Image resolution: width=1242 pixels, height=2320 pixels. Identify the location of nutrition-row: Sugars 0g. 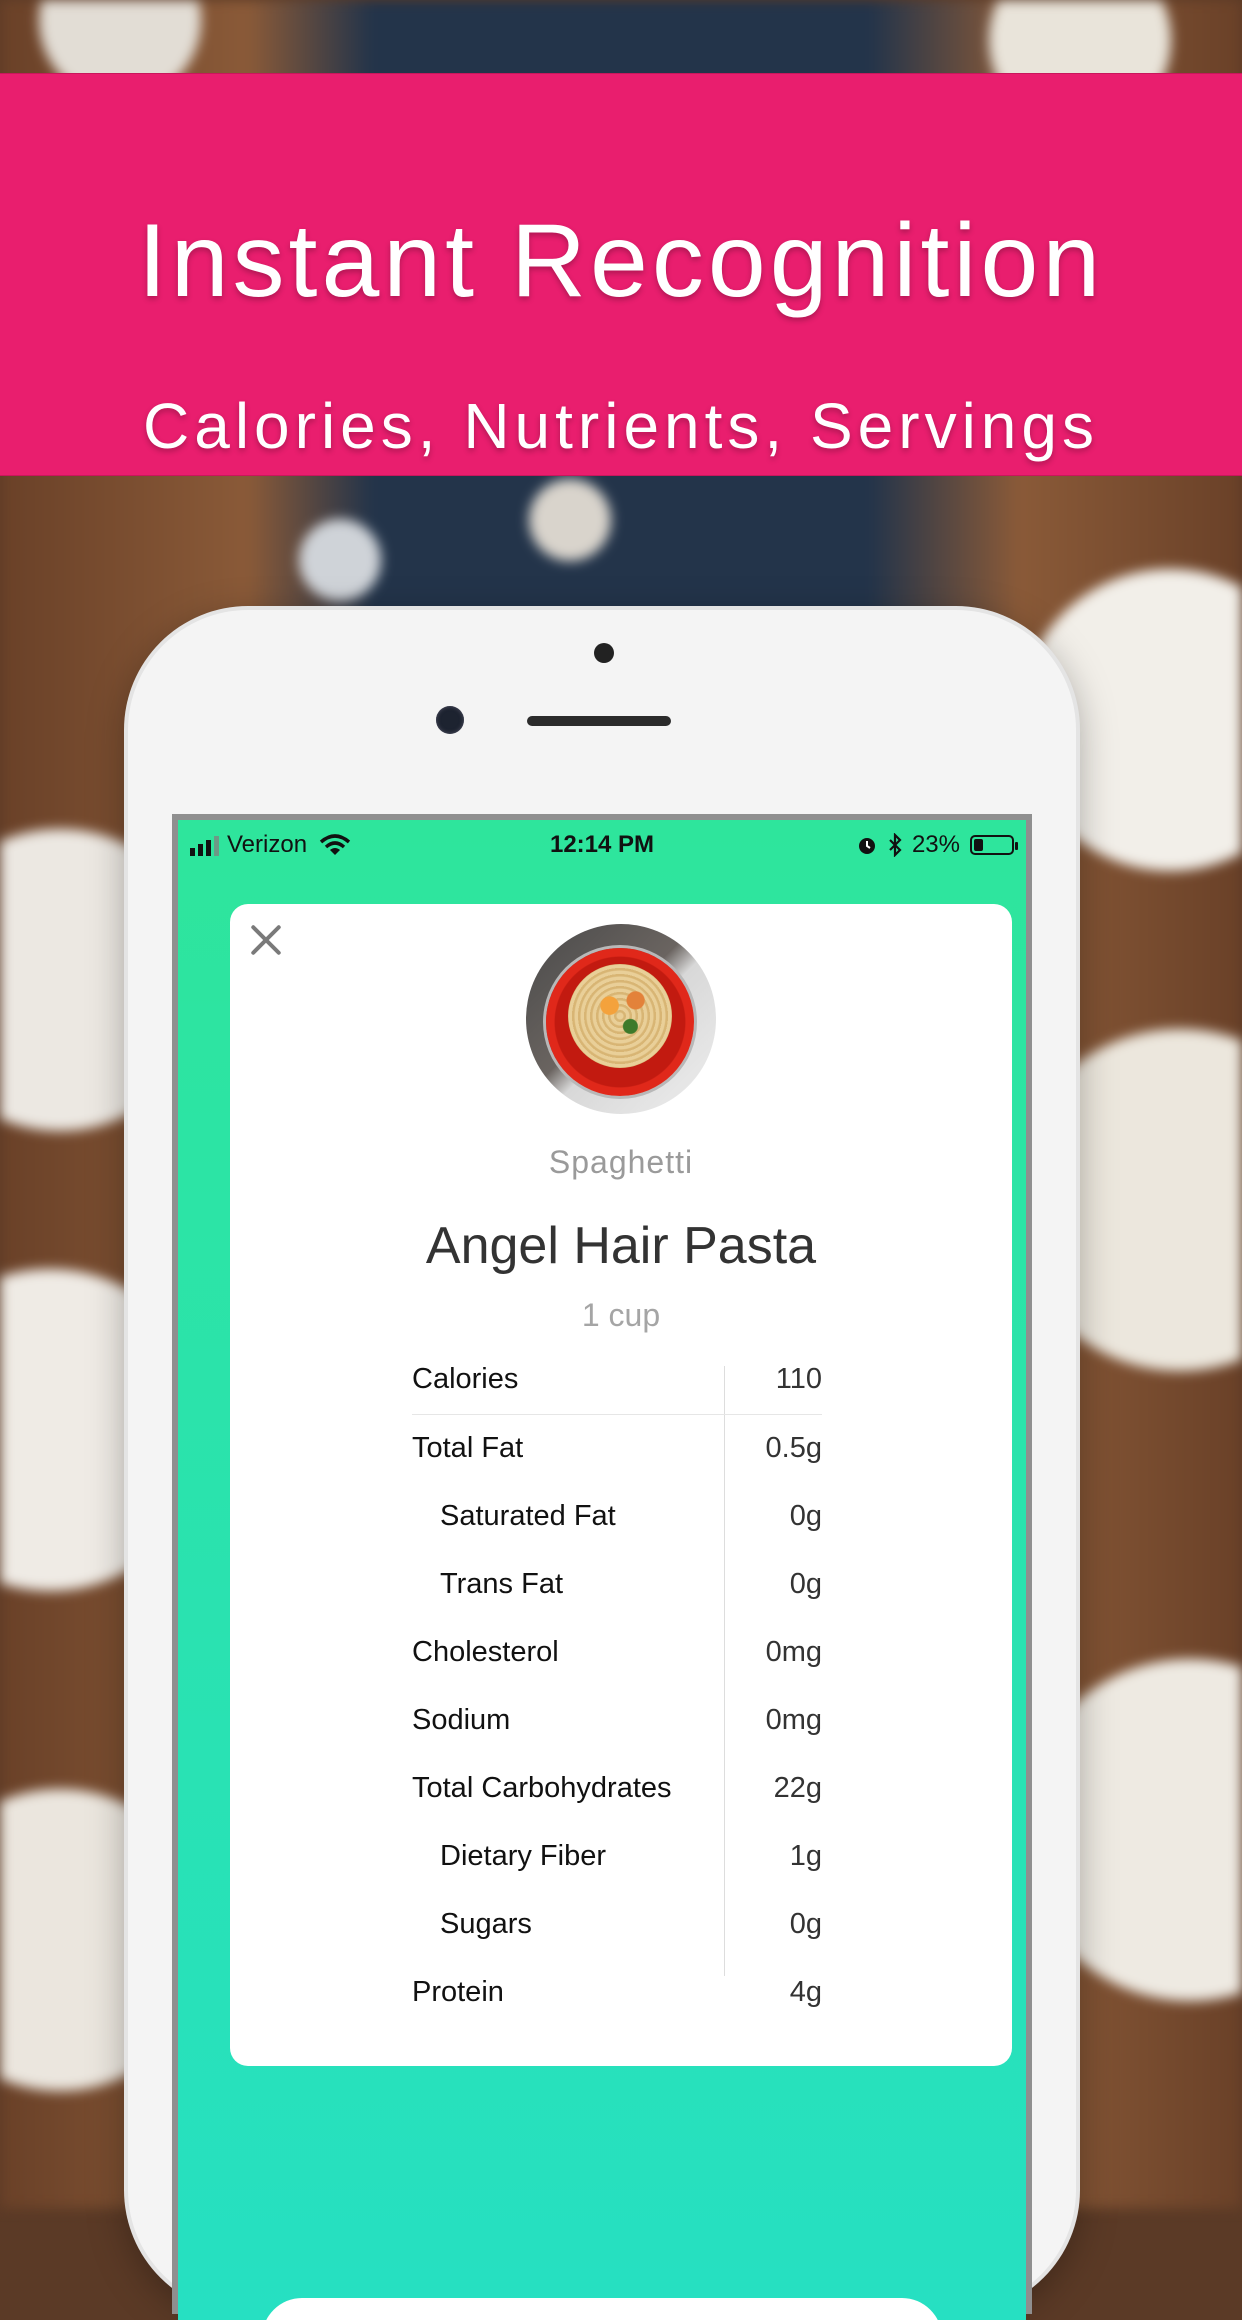
(617, 1925).